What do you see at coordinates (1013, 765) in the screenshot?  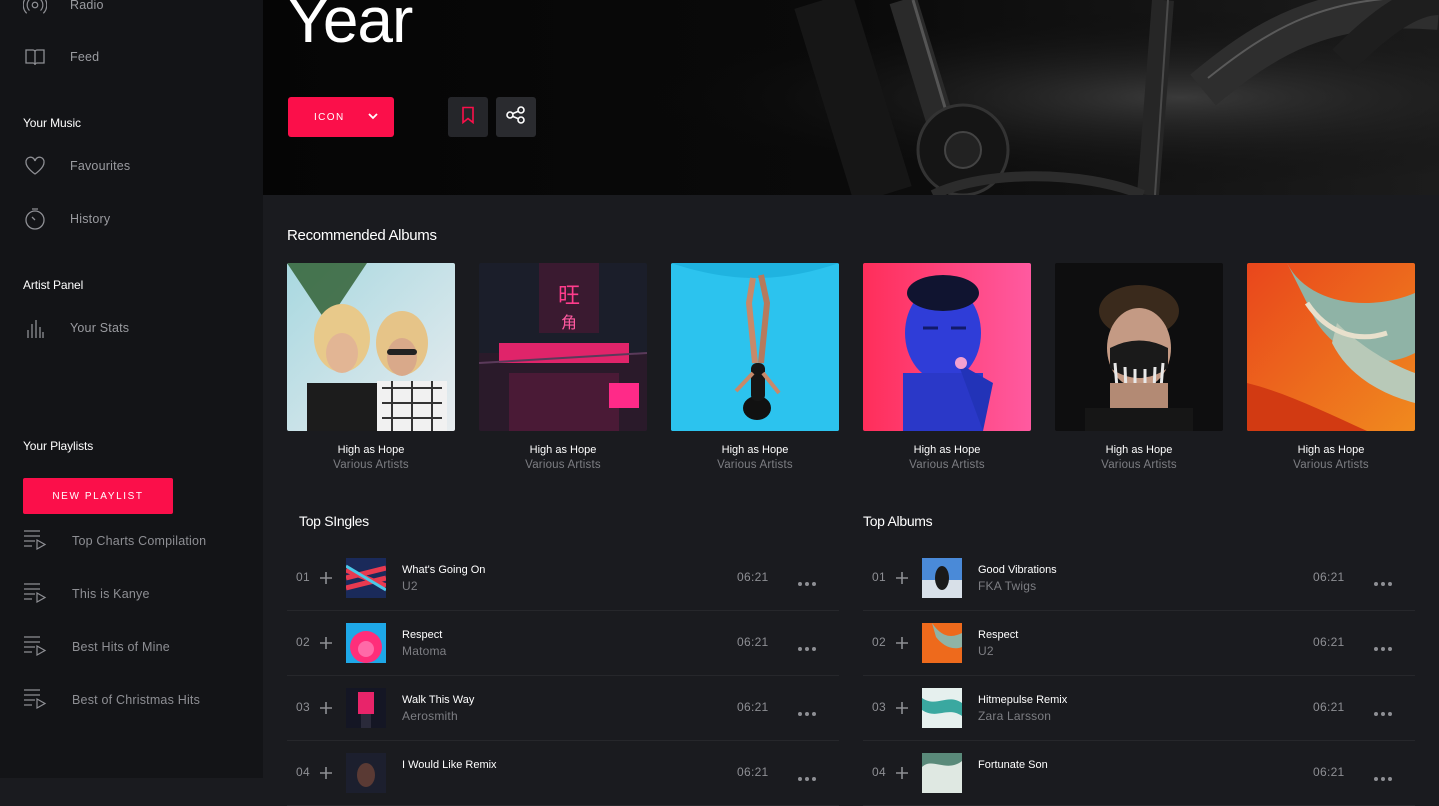 I see `track-title: Fortunate Son` at bounding box center [1013, 765].